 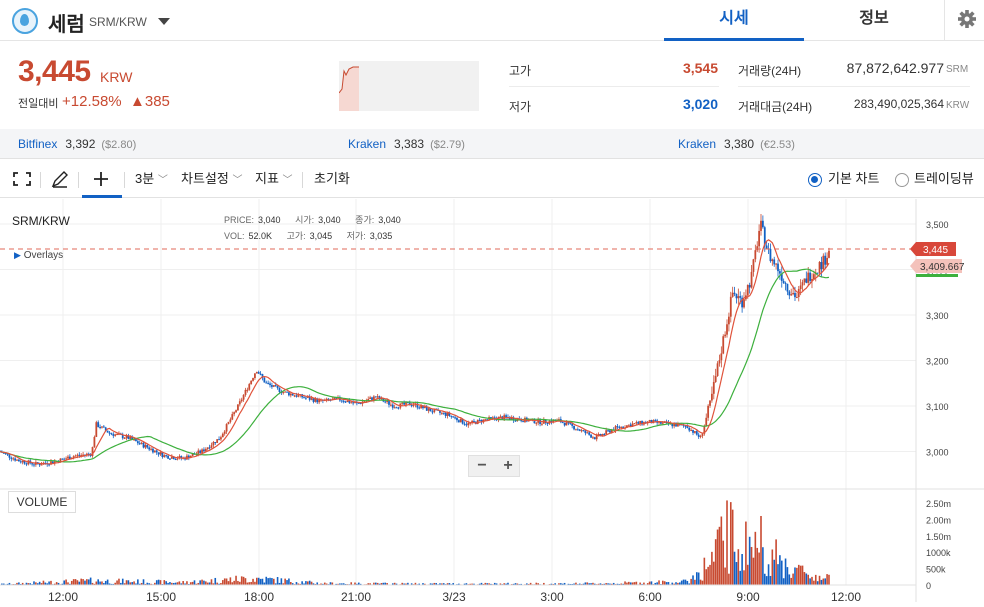 What do you see at coordinates (38, 255) in the screenshot?
I see `overlays-toggle: ▶ Overlays` at bounding box center [38, 255].